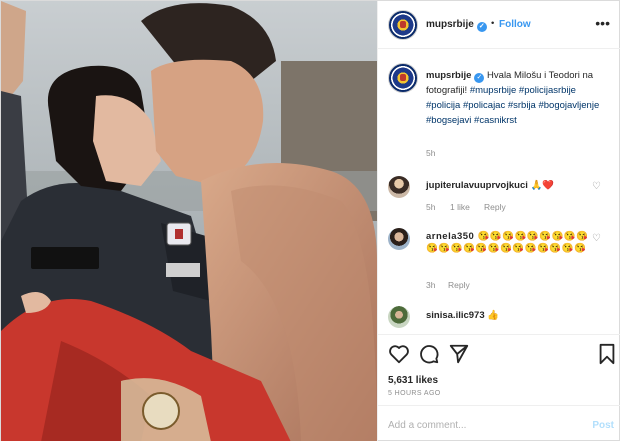 This screenshot has width=620, height=441. What do you see at coordinates (414, 393) in the screenshot?
I see `post-timestamp: 5 HOURS AGO` at bounding box center [414, 393].